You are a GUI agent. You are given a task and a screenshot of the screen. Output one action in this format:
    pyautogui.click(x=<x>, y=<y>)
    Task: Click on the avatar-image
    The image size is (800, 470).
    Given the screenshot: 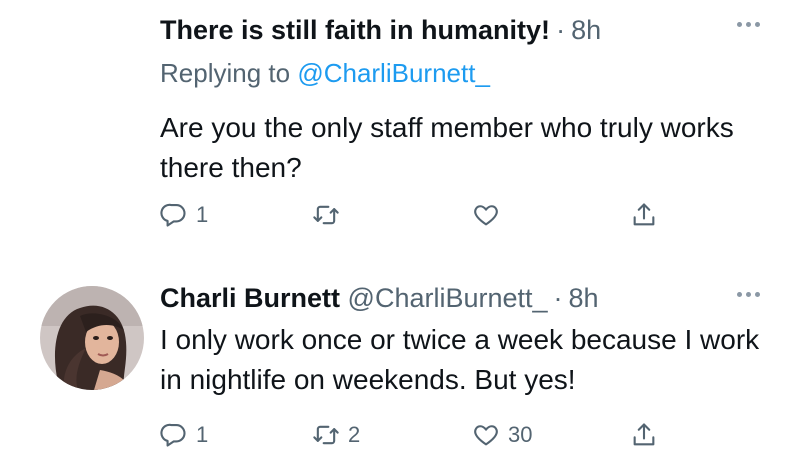 What is the action you would take?
    pyautogui.click(x=92, y=338)
    